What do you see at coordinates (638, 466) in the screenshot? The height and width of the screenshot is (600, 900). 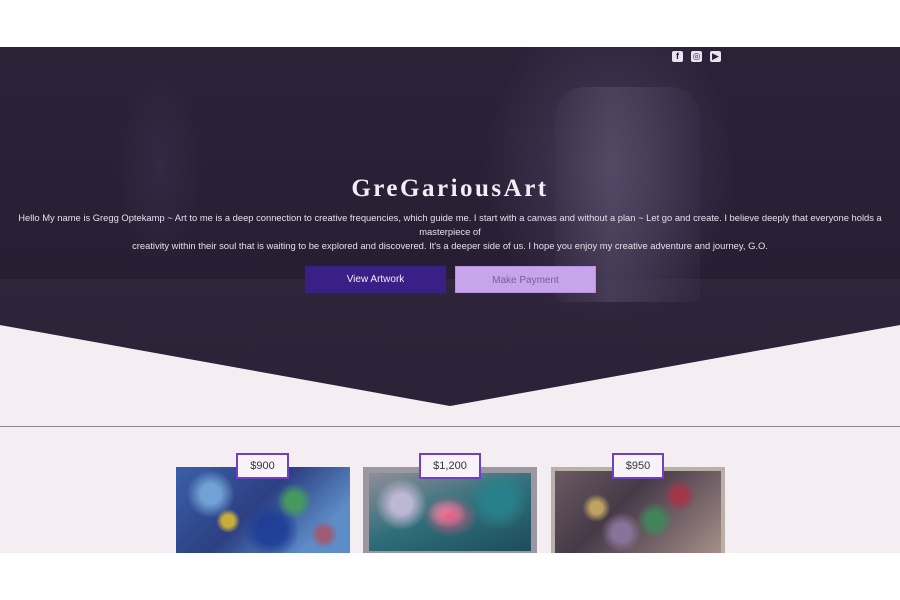 I see `price-tag-3: $950` at bounding box center [638, 466].